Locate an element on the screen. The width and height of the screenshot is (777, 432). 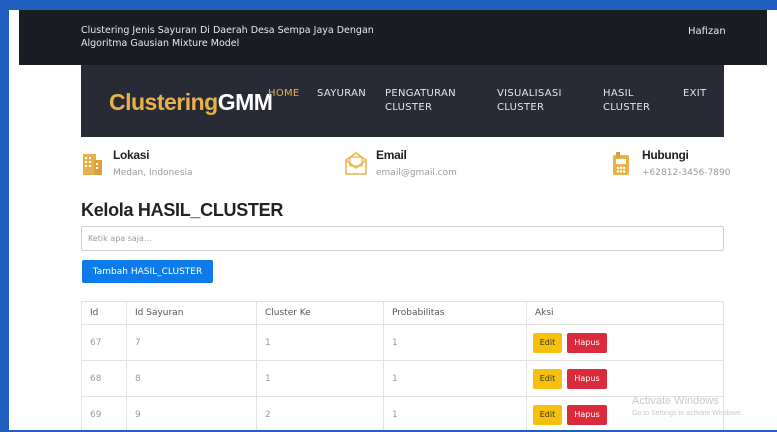
info-email-title: Email is located at coordinates (391, 155).